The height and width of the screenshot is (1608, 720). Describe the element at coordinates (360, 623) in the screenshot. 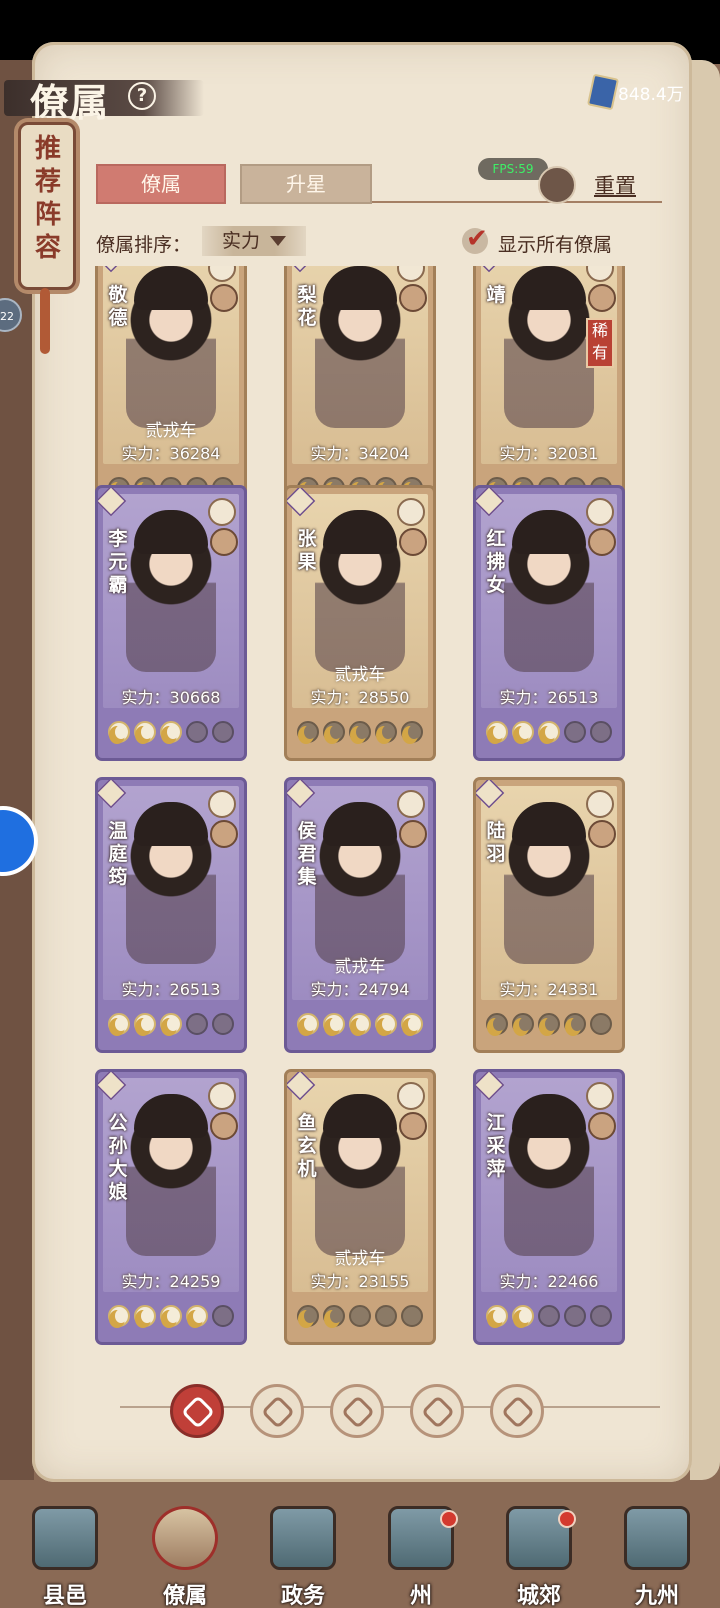

I see `official-card: 张果 贰戎车 实力：28550` at that location.